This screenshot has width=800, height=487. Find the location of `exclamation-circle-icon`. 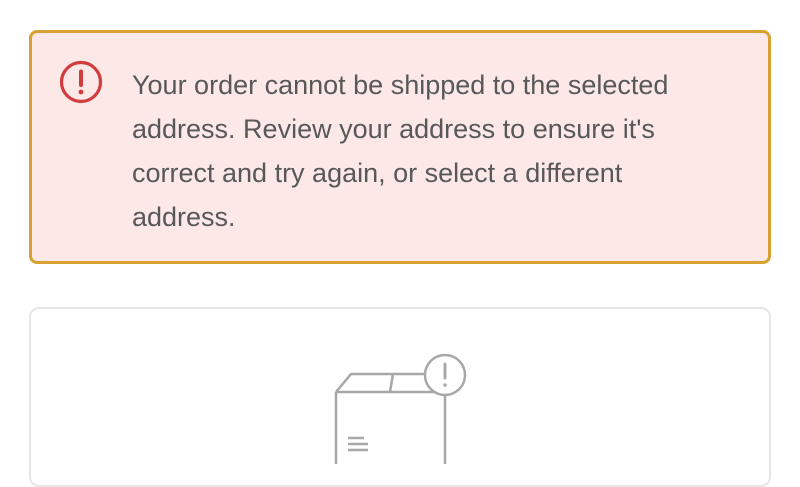

exclamation-circle-icon is located at coordinates (81, 82).